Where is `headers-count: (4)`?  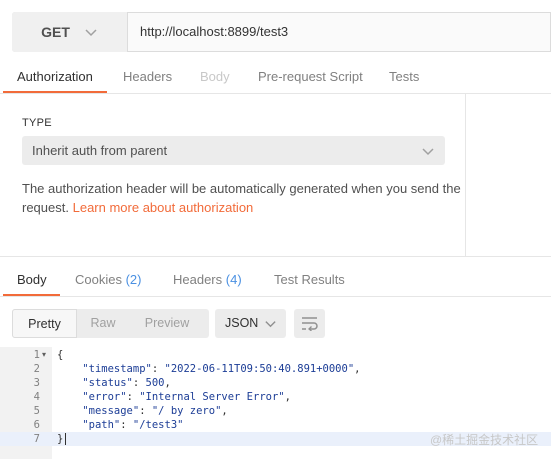 headers-count: (4) is located at coordinates (233, 279).